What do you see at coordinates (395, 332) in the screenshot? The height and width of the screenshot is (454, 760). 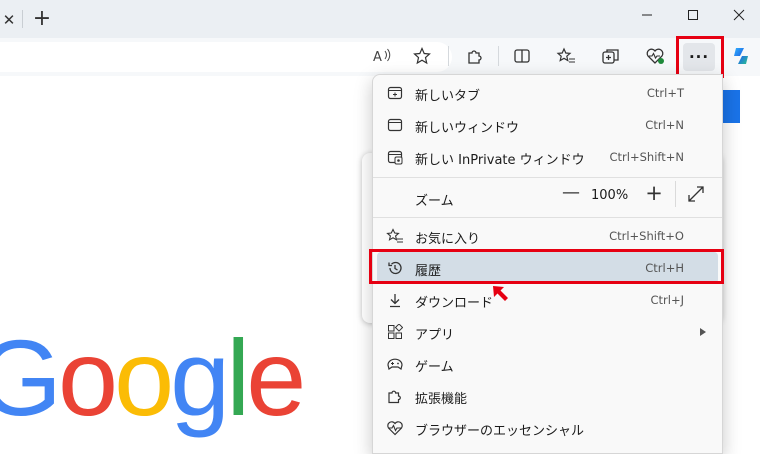 I see `apps-icon` at bounding box center [395, 332].